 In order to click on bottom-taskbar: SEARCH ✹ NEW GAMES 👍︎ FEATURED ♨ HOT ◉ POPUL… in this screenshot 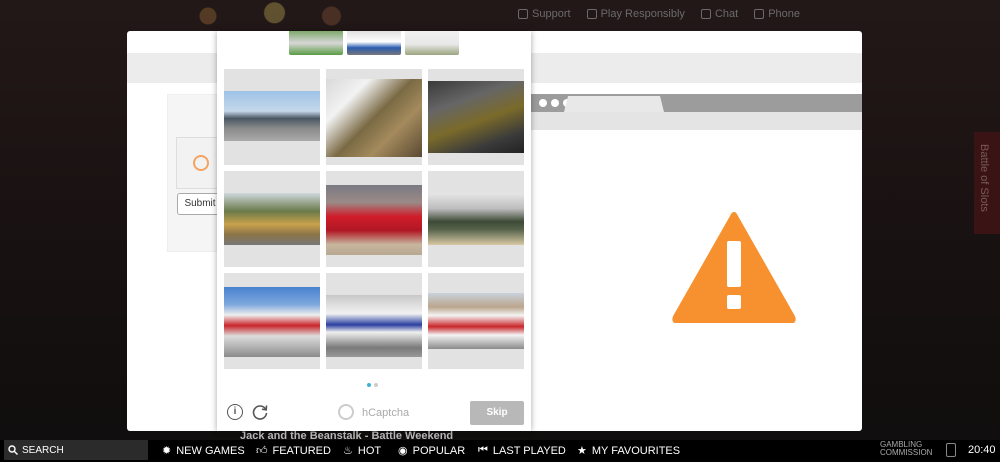, I will do `click(500, 451)`.